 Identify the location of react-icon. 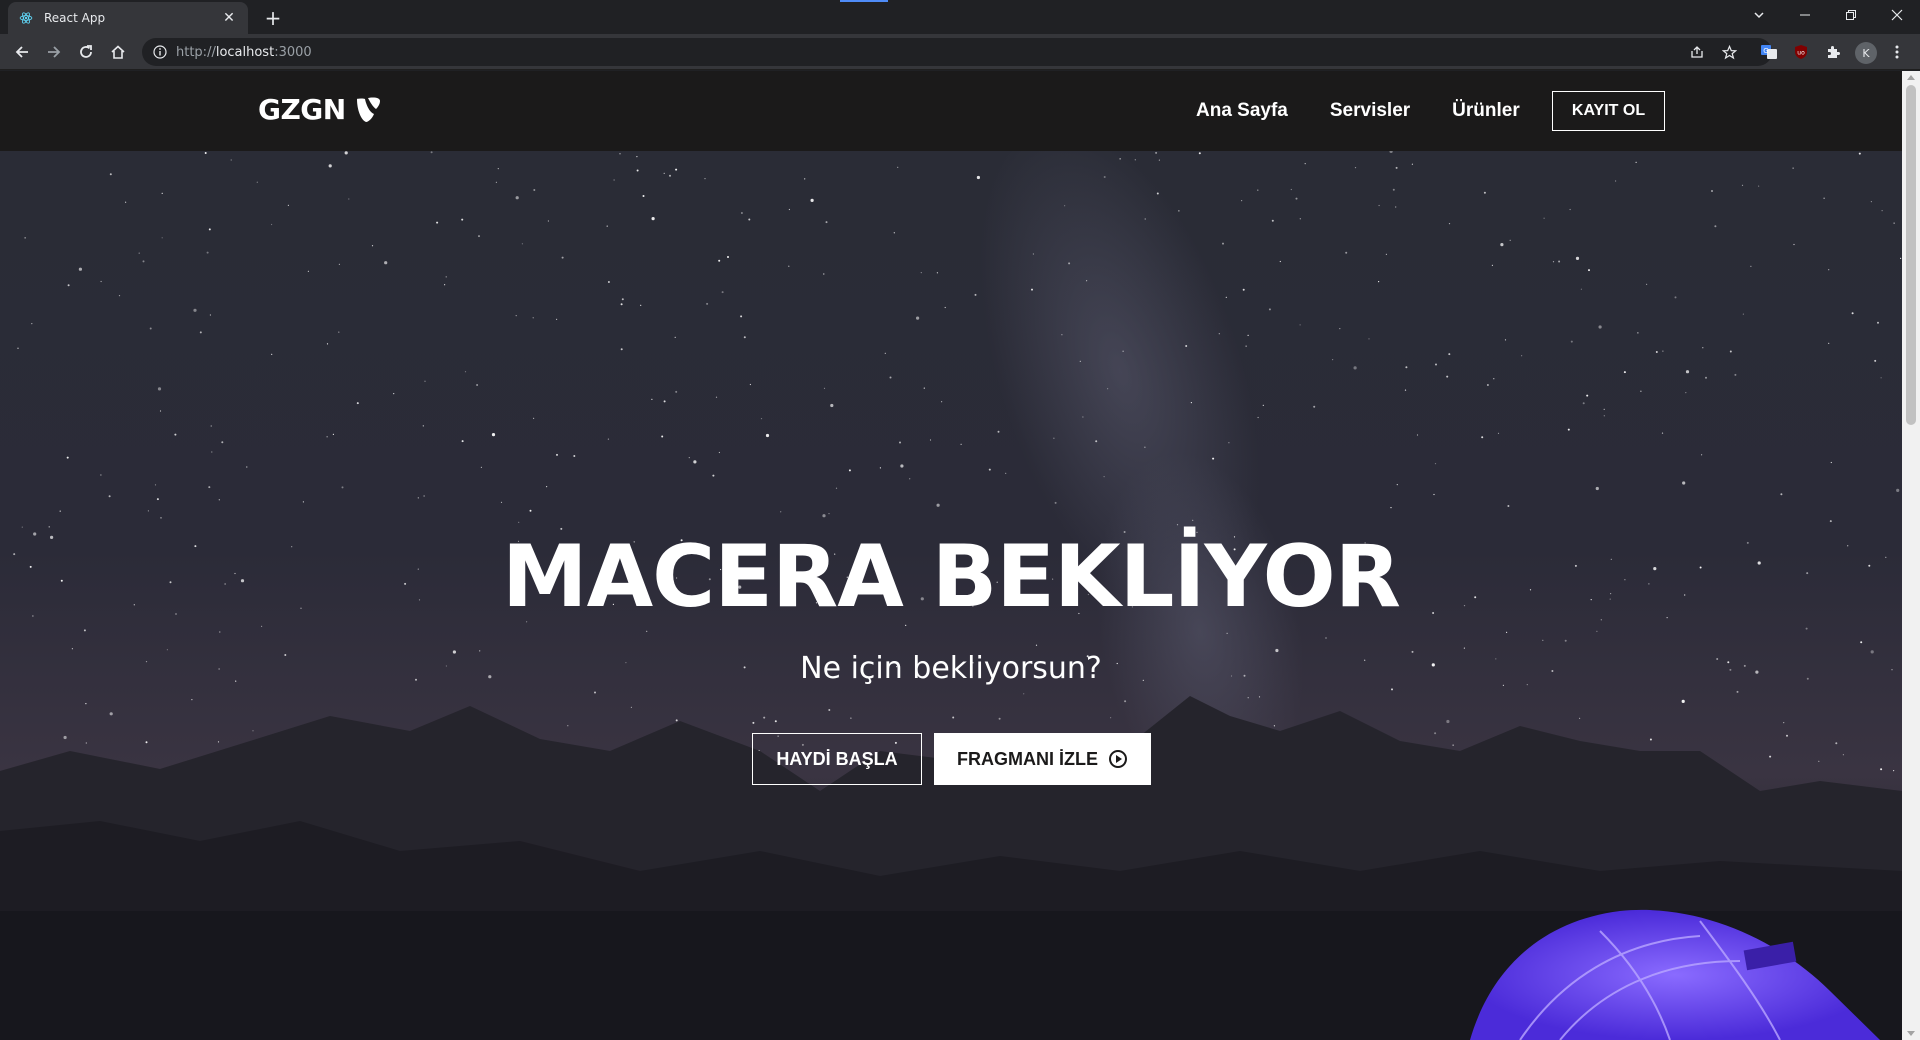
(26, 18).